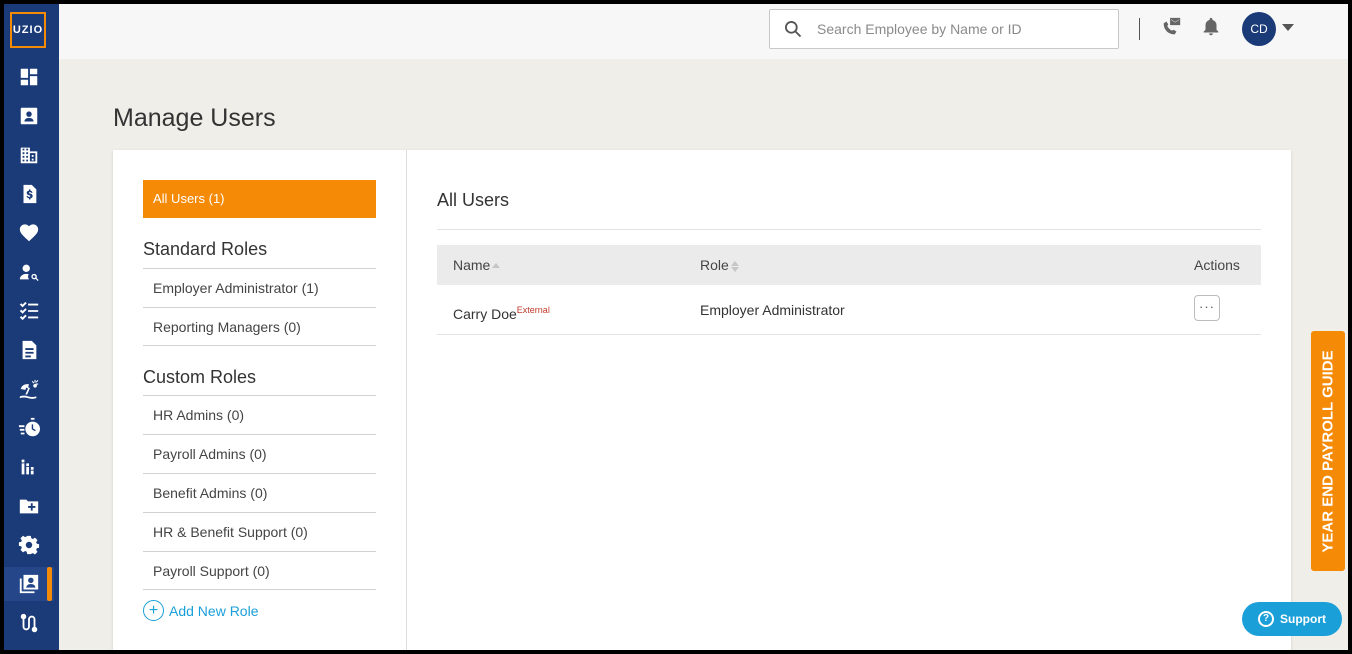  I want to click on column-role-label: Role, so click(714, 265).